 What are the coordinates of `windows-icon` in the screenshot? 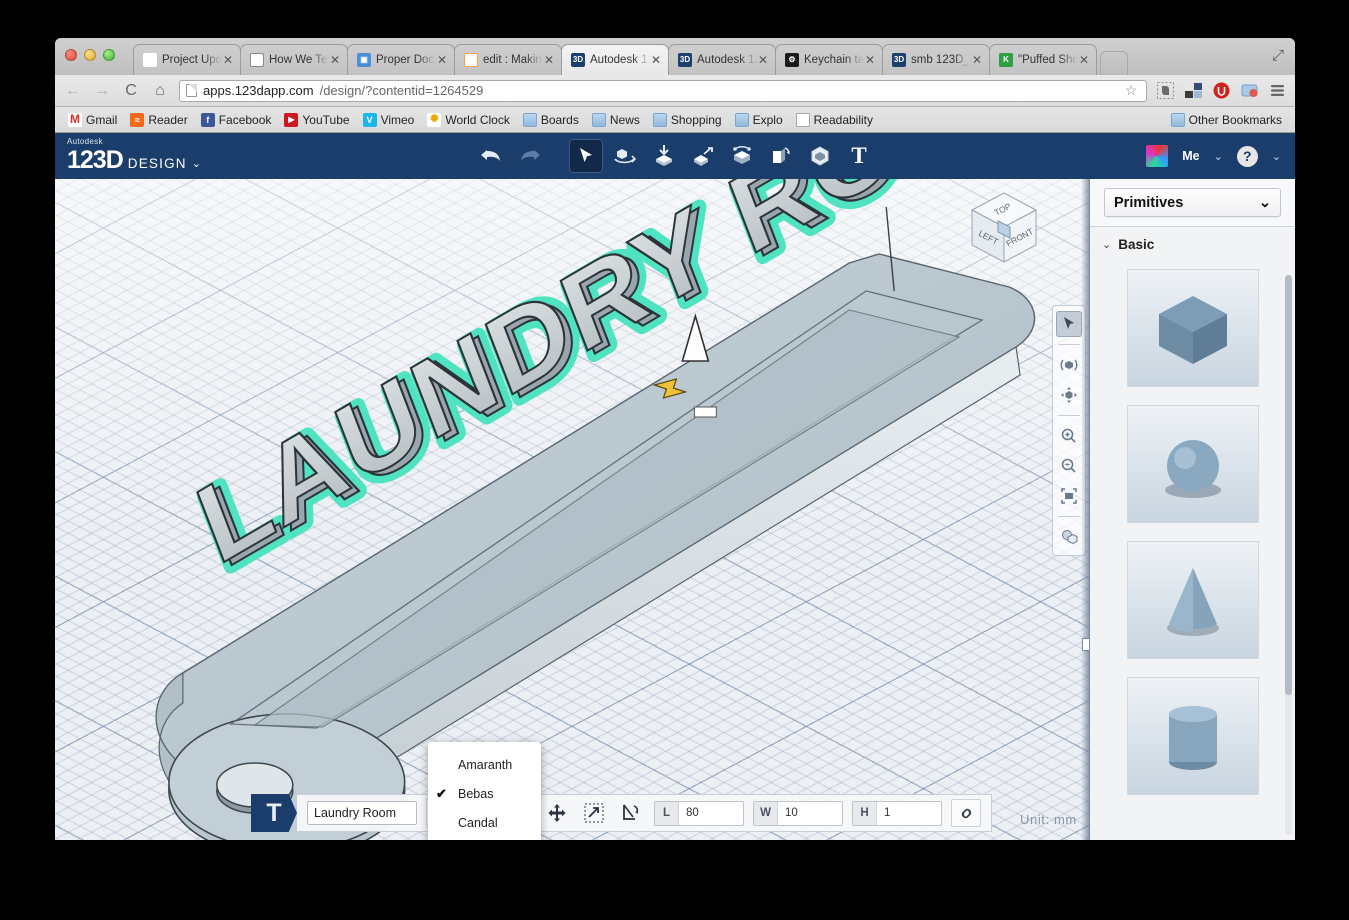 It's located at (1193, 90).